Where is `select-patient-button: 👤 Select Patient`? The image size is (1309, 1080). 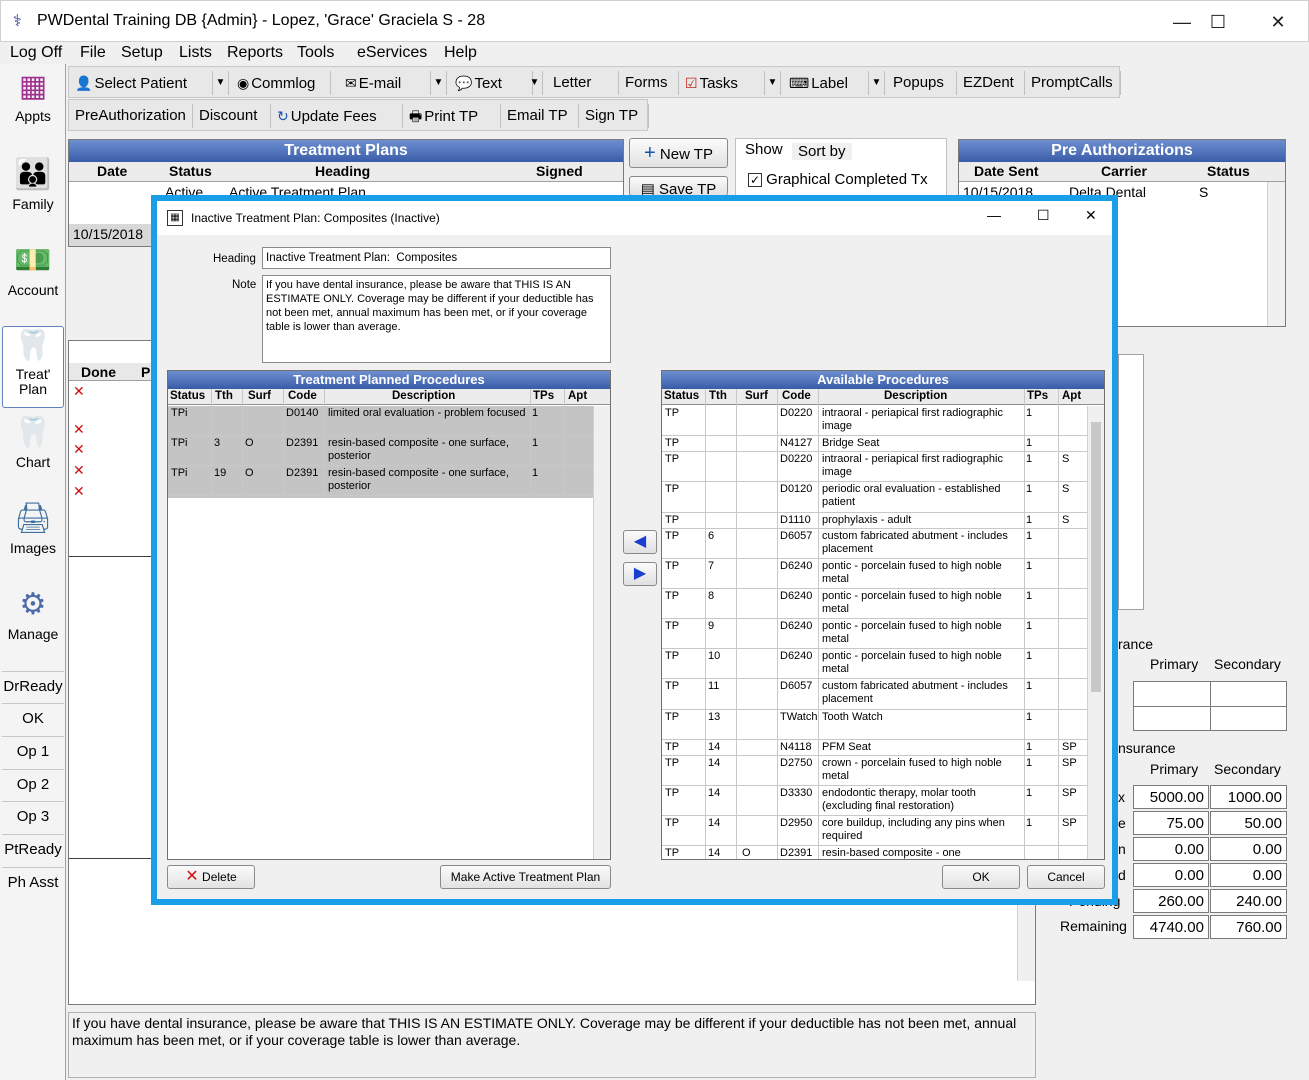 select-patient-button: 👤 Select Patient is located at coordinates (141, 83).